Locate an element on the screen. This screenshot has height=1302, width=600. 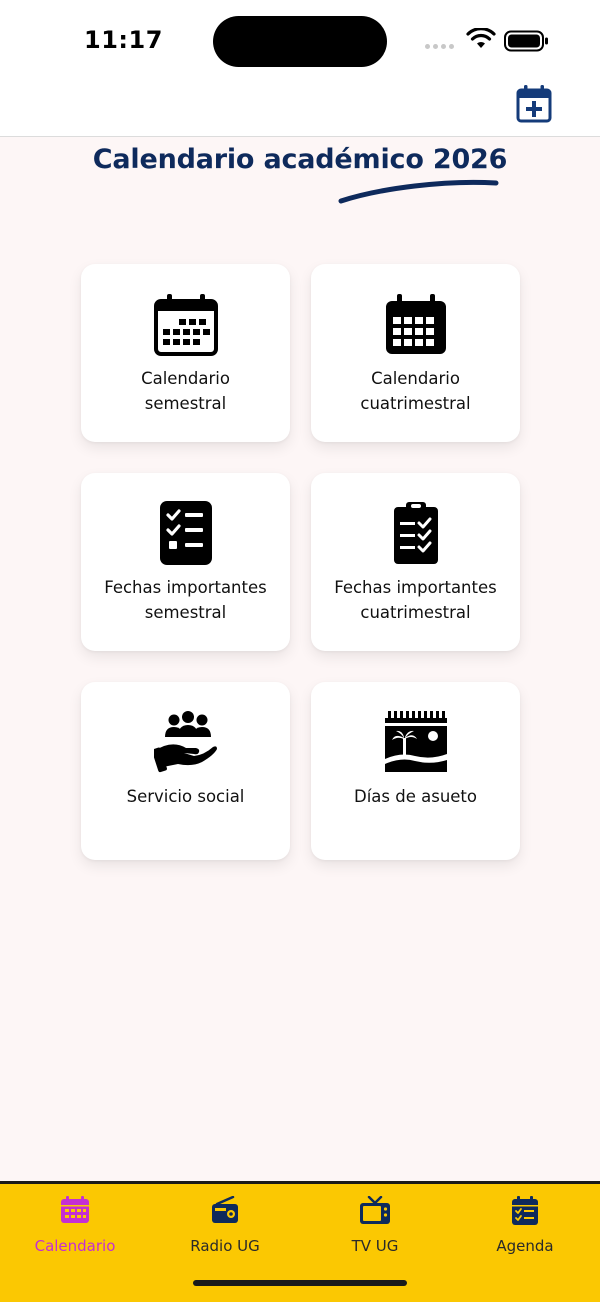
beach-calendar-icon is located at coordinates (415, 742).